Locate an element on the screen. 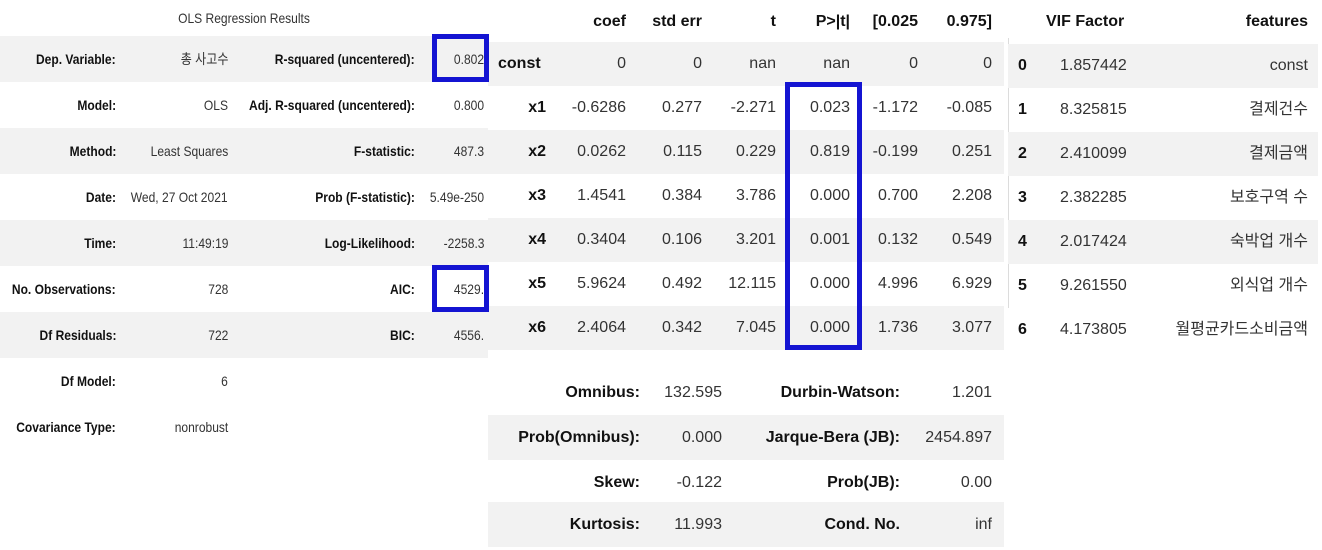  vif-value: 4.173805 is located at coordinates (1093, 329).